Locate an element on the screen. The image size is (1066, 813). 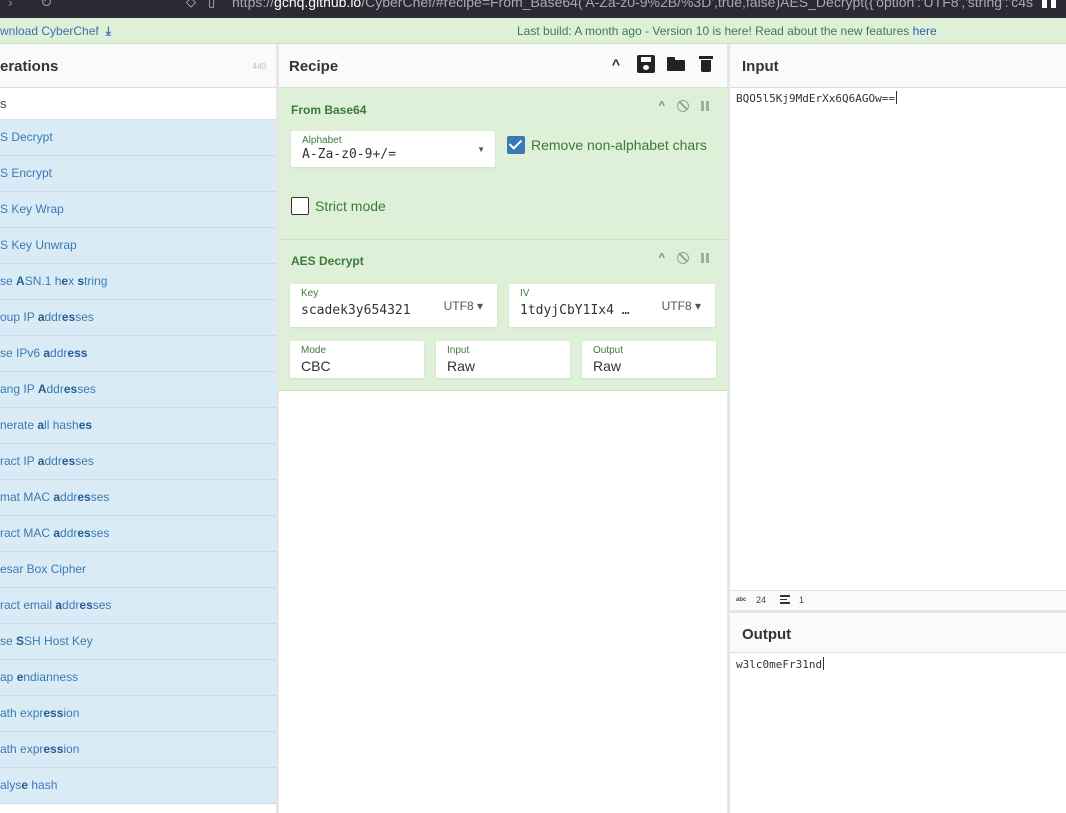
output-format-select: Output Raw is located at coordinates (649, 359).